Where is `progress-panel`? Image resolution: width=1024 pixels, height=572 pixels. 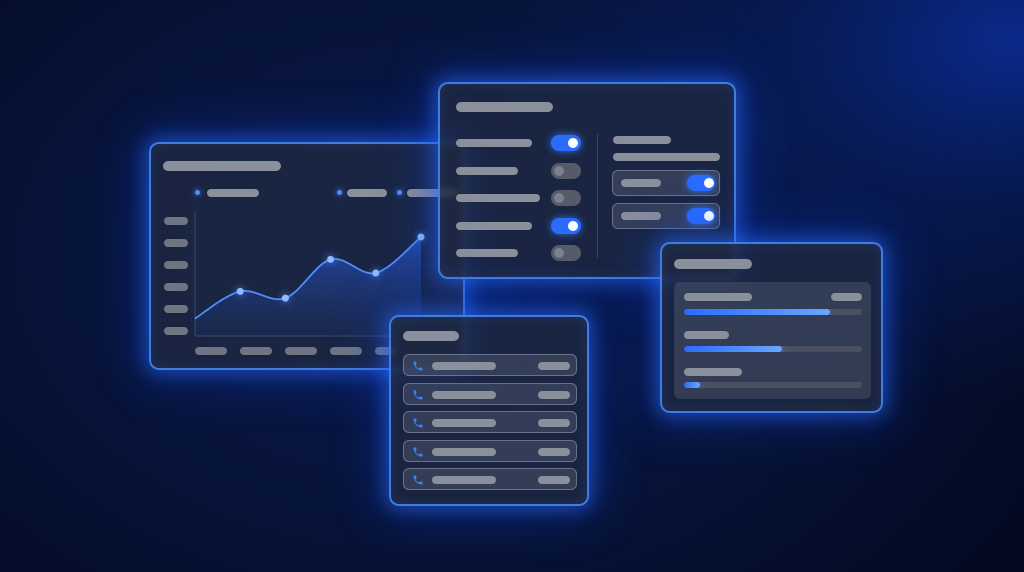
progress-panel is located at coordinates (771, 327).